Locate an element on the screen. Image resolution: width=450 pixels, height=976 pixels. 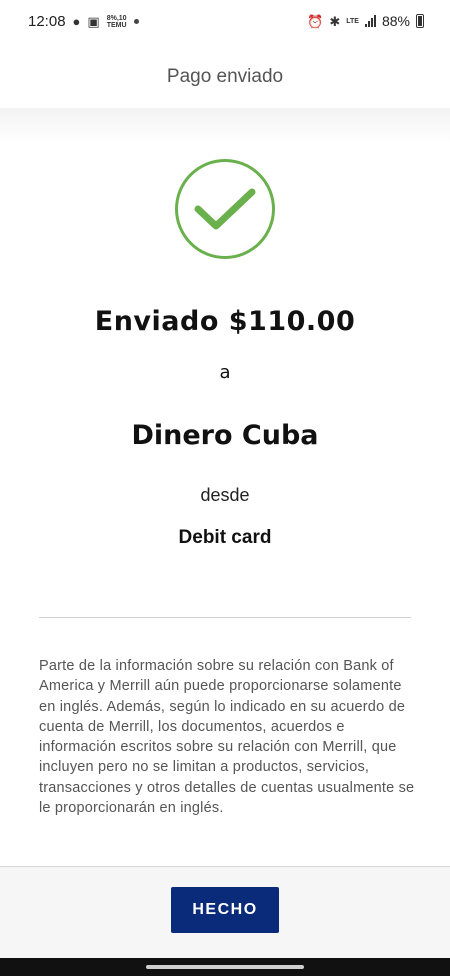
success-check-icon is located at coordinates (225, 209).